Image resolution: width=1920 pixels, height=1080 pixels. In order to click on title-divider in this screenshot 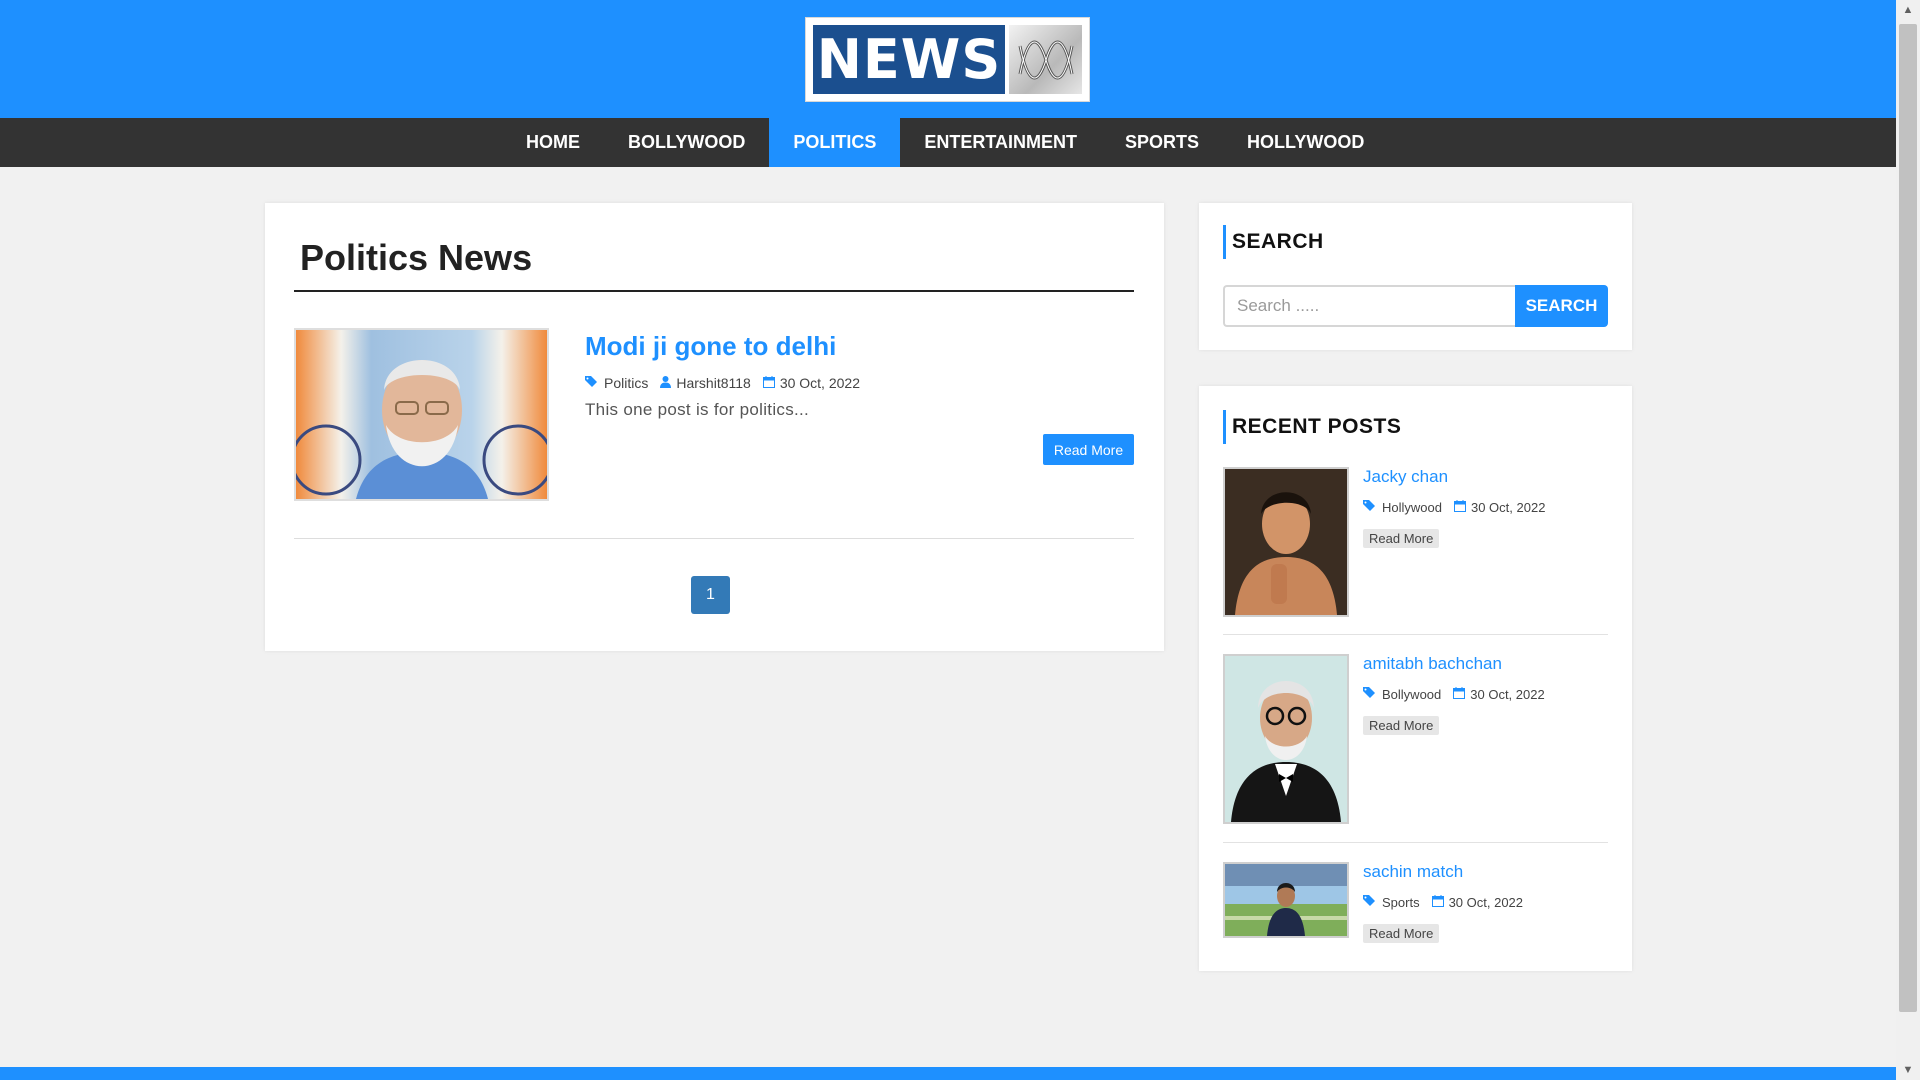, I will do `click(714, 291)`.